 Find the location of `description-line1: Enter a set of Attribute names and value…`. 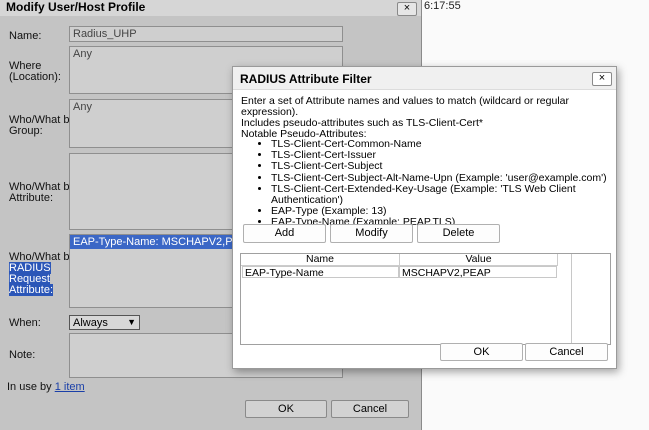

description-line1: Enter a set of Attribute names and value… is located at coordinates (405, 106).